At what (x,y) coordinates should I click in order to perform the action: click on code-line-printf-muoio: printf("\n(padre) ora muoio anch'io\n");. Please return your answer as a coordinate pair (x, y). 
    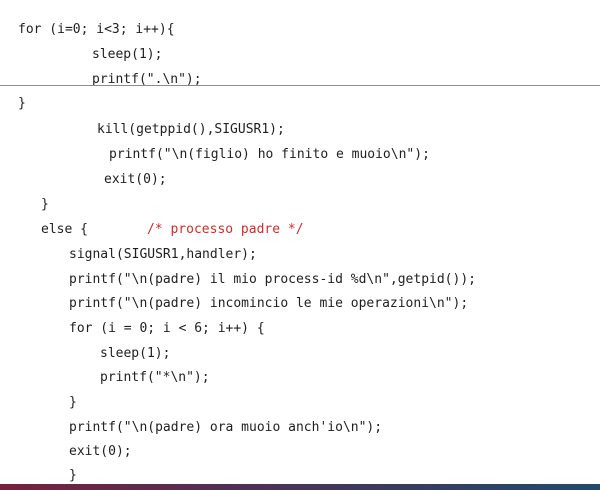
    Looking at the image, I should click on (226, 427).